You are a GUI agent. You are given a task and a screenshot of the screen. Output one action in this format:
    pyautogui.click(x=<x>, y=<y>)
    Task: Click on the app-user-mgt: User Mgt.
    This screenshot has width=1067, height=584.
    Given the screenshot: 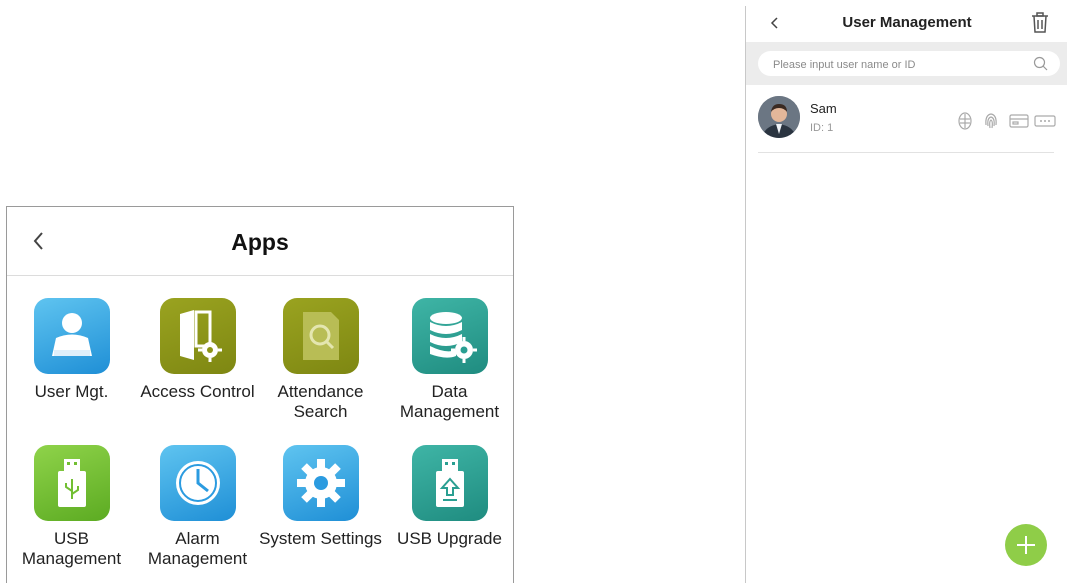 What is the action you would take?
    pyautogui.click(x=71, y=350)
    